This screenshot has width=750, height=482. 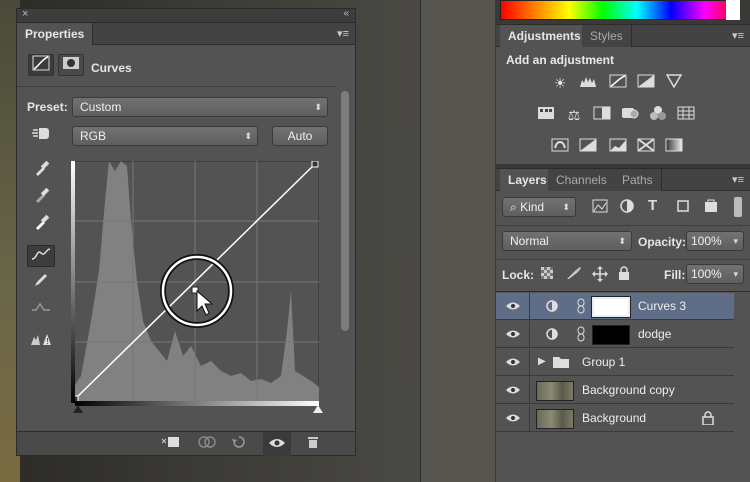 I want to click on properties-scrollbar, so click(x=345, y=211).